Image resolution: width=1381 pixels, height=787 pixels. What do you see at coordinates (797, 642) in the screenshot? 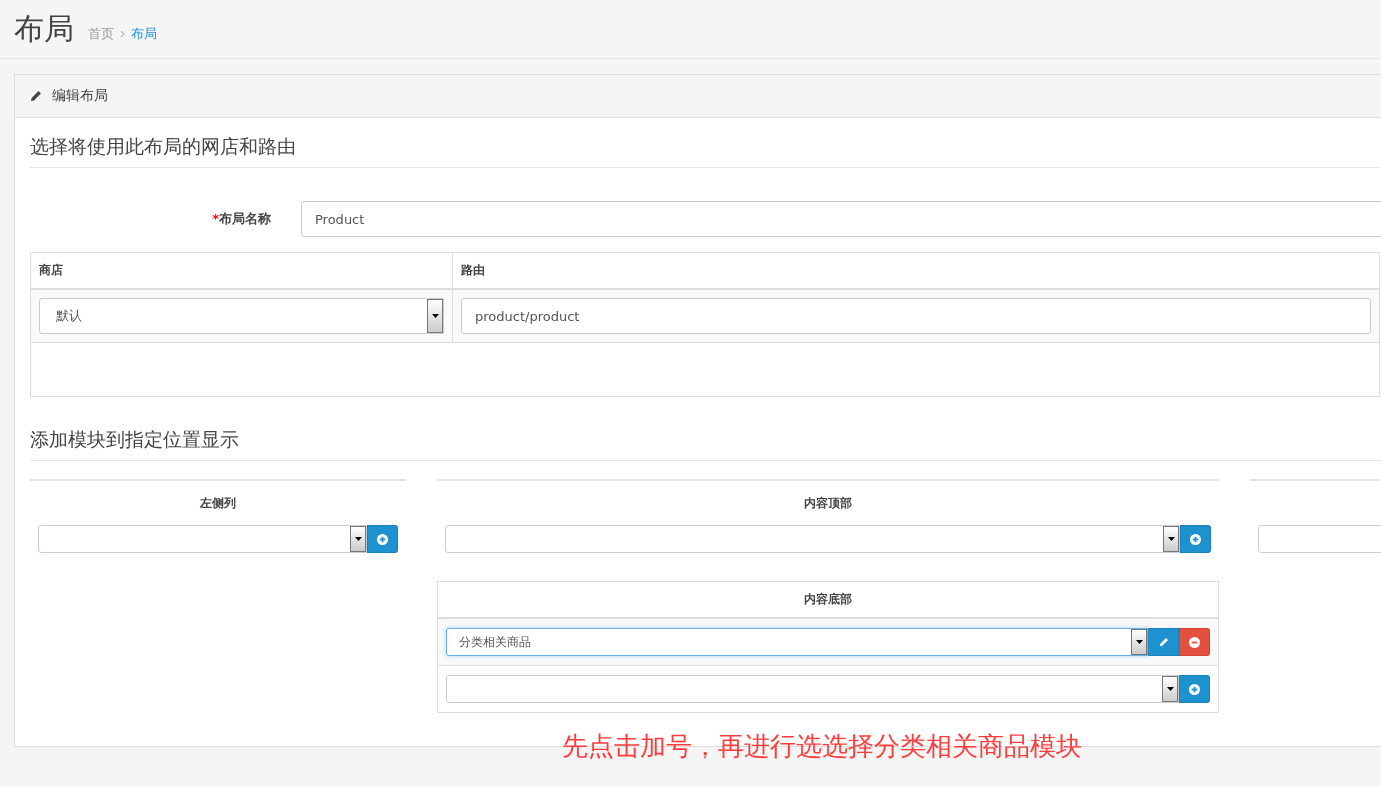
I see `module-select: 分类相关商品` at bounding box center [797, 642].